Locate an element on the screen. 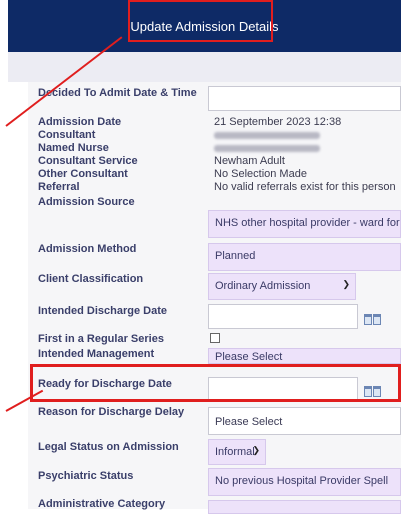 Image resolution: width=401 pixels, height=514 pixels. client-classification-value: Ordinary Admission is located at coordinates (263, 286).